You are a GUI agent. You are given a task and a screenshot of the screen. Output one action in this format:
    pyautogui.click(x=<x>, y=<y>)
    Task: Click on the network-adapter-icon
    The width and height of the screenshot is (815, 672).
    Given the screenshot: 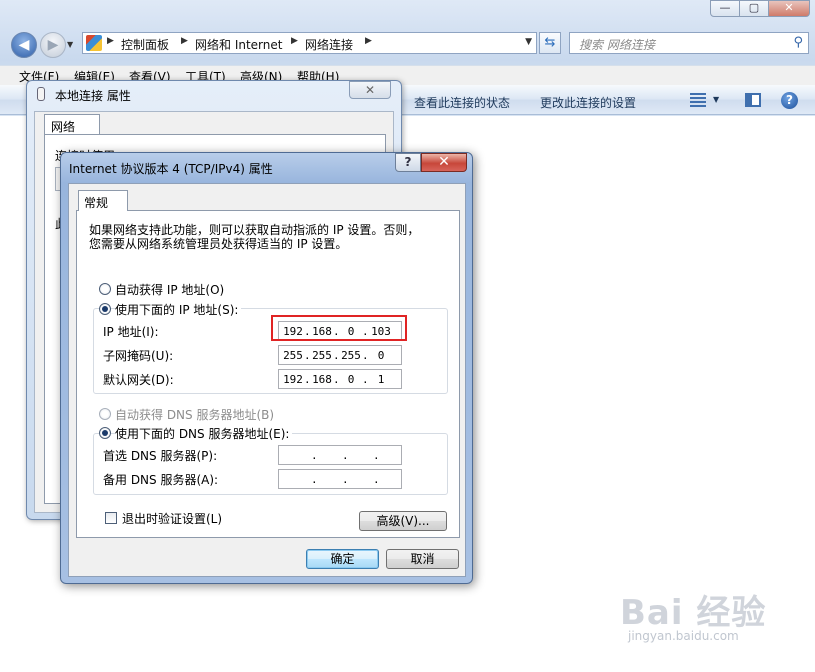 What is the action you would take?
    pyautogui.click(x=41, y=94)
    